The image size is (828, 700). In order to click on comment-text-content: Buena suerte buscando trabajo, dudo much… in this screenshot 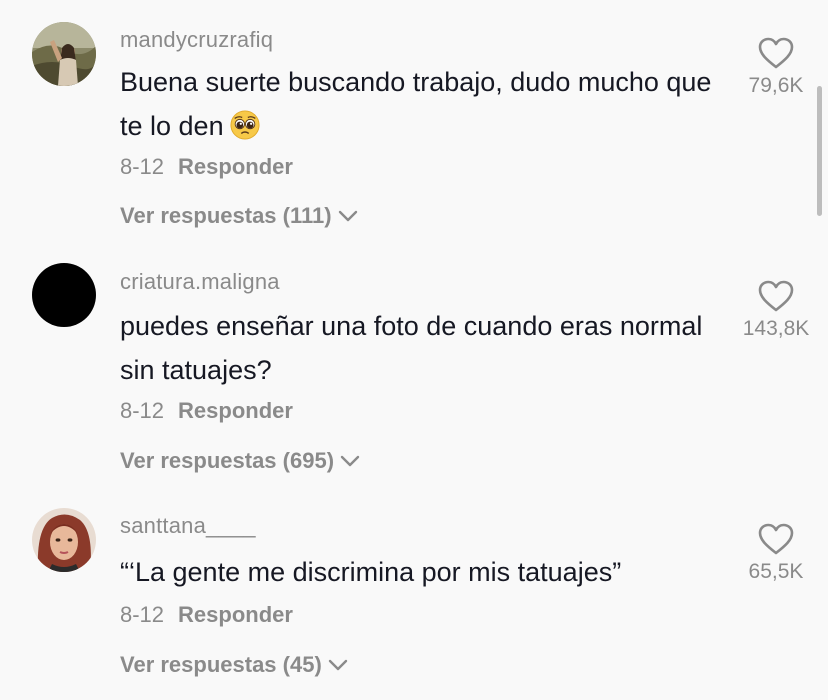, I will do `click(416, 104)`.